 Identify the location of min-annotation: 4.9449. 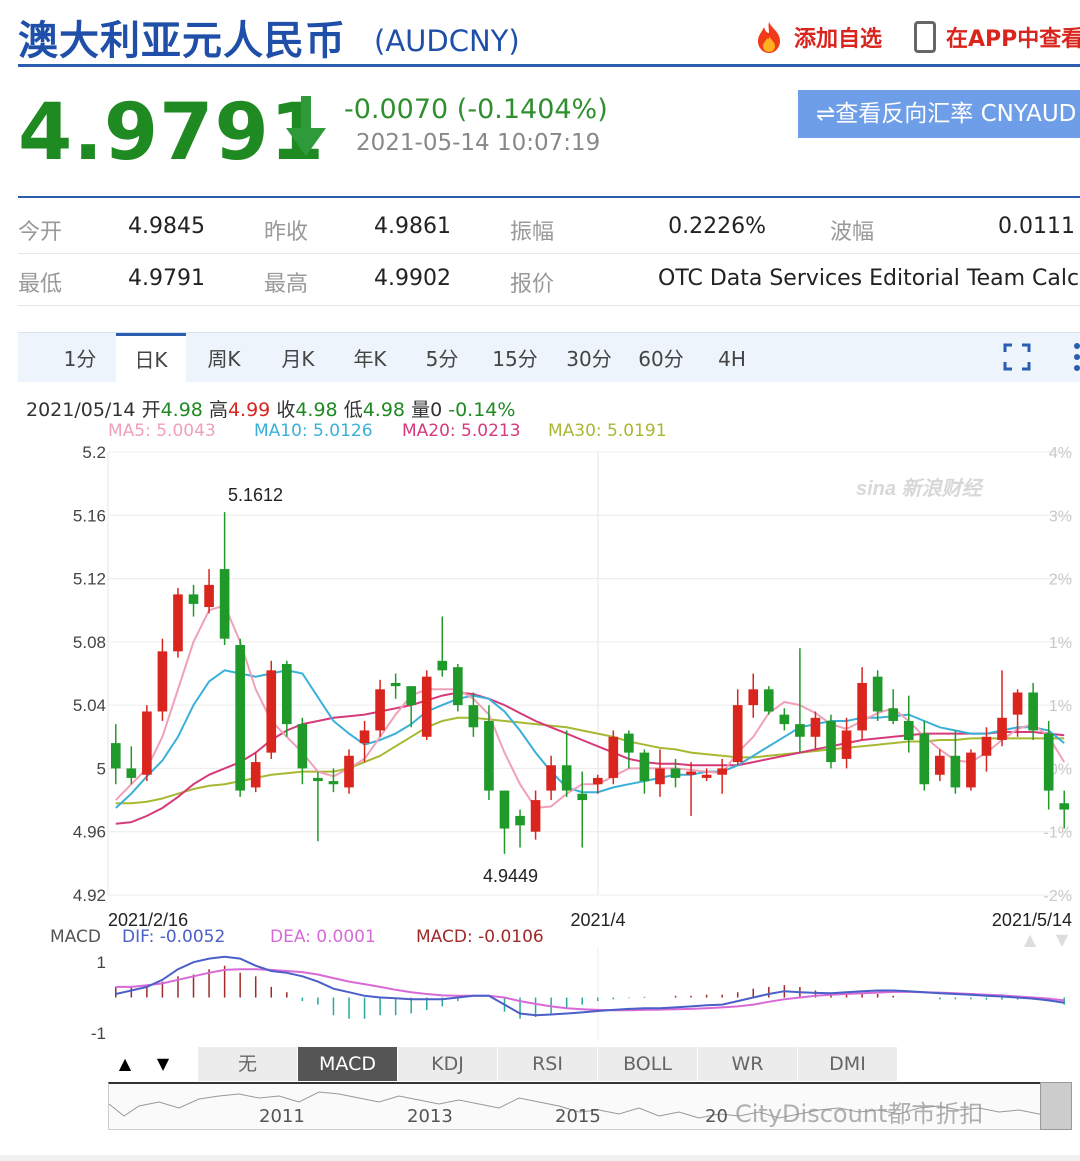
(510, 876).